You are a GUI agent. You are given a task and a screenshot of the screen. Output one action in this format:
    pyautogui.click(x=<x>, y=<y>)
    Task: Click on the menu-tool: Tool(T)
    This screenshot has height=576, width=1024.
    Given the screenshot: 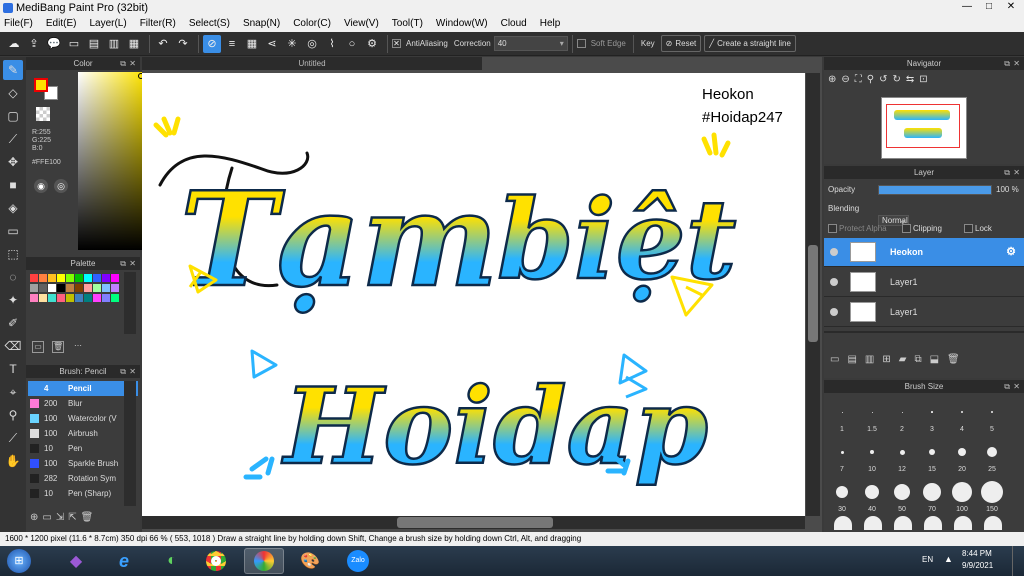 What is the action you would take?
    pyautogui.click(x=407, y=24)
    